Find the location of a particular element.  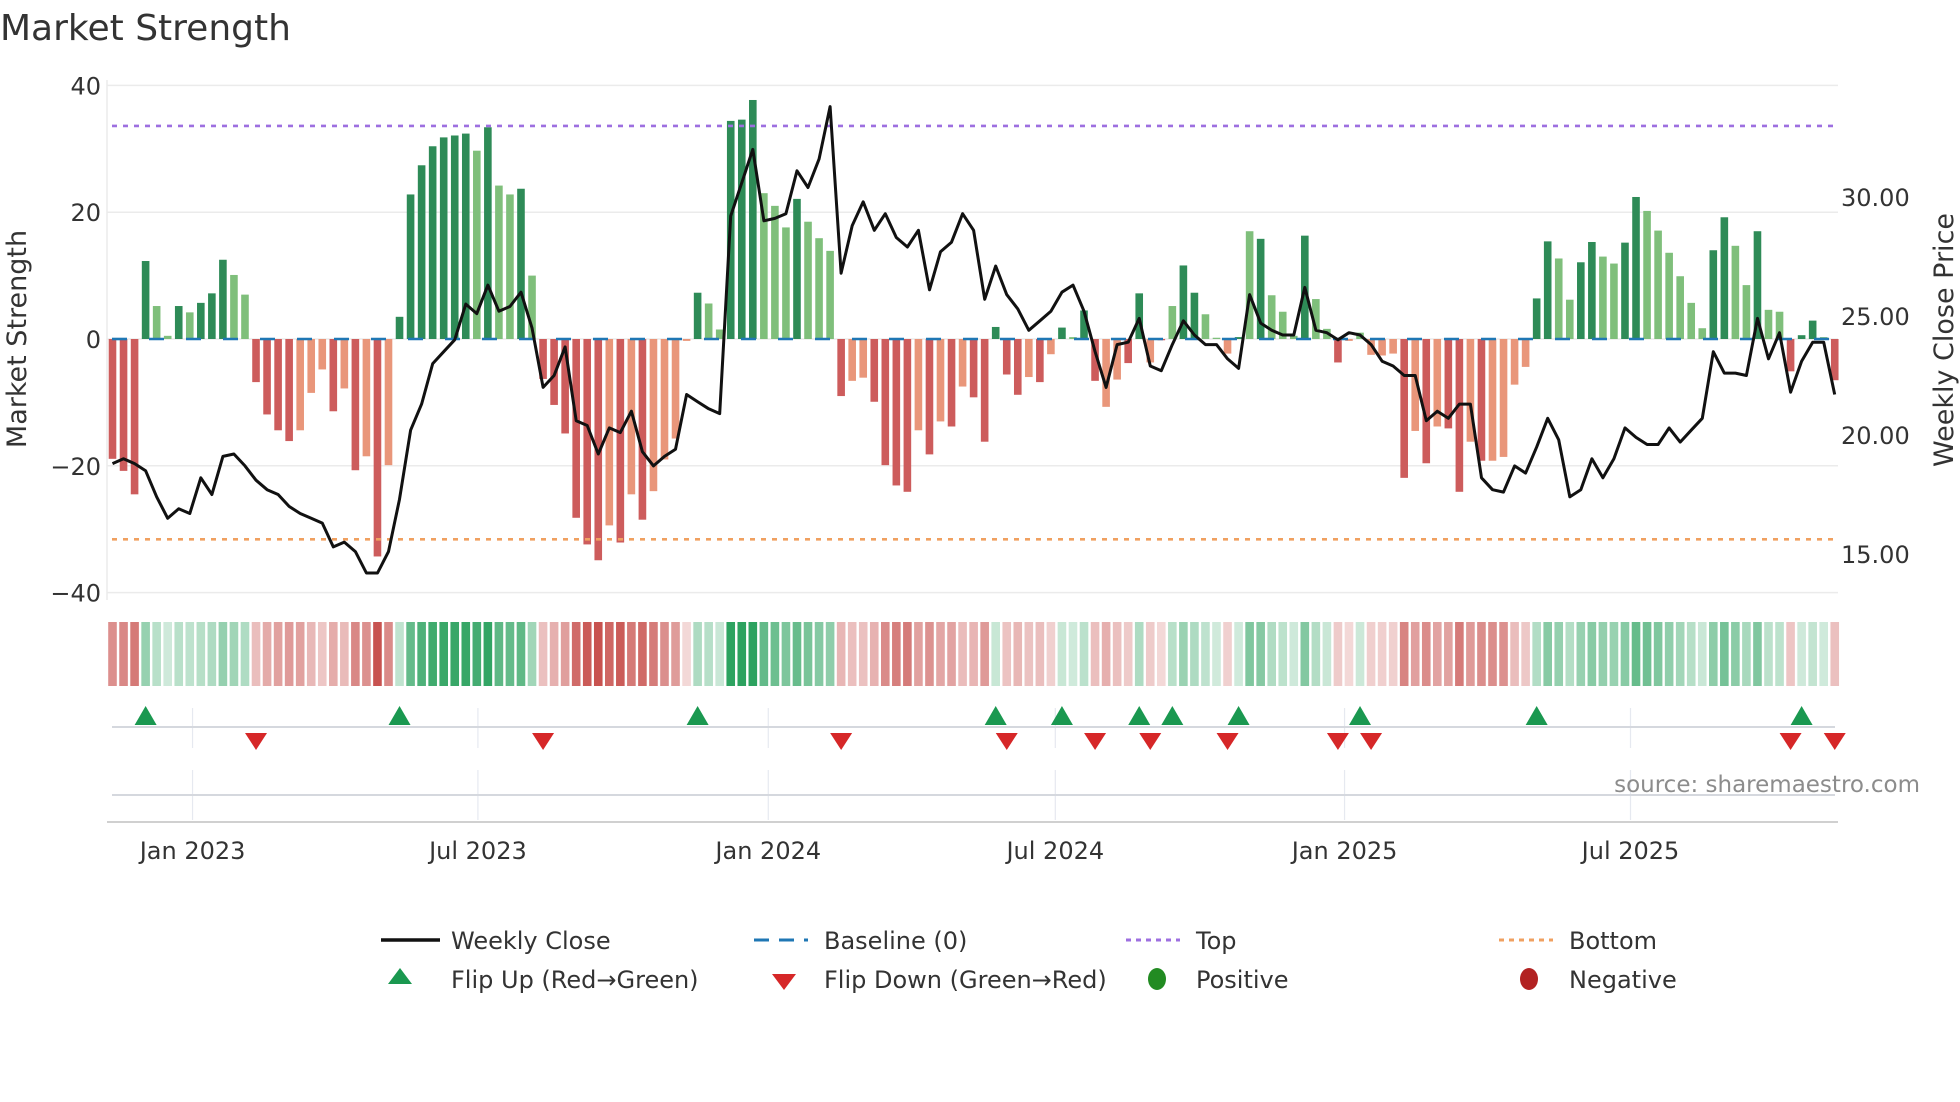

legend-flip-up: Flip Up (Red→Green) is located at coordinates (575, 980).